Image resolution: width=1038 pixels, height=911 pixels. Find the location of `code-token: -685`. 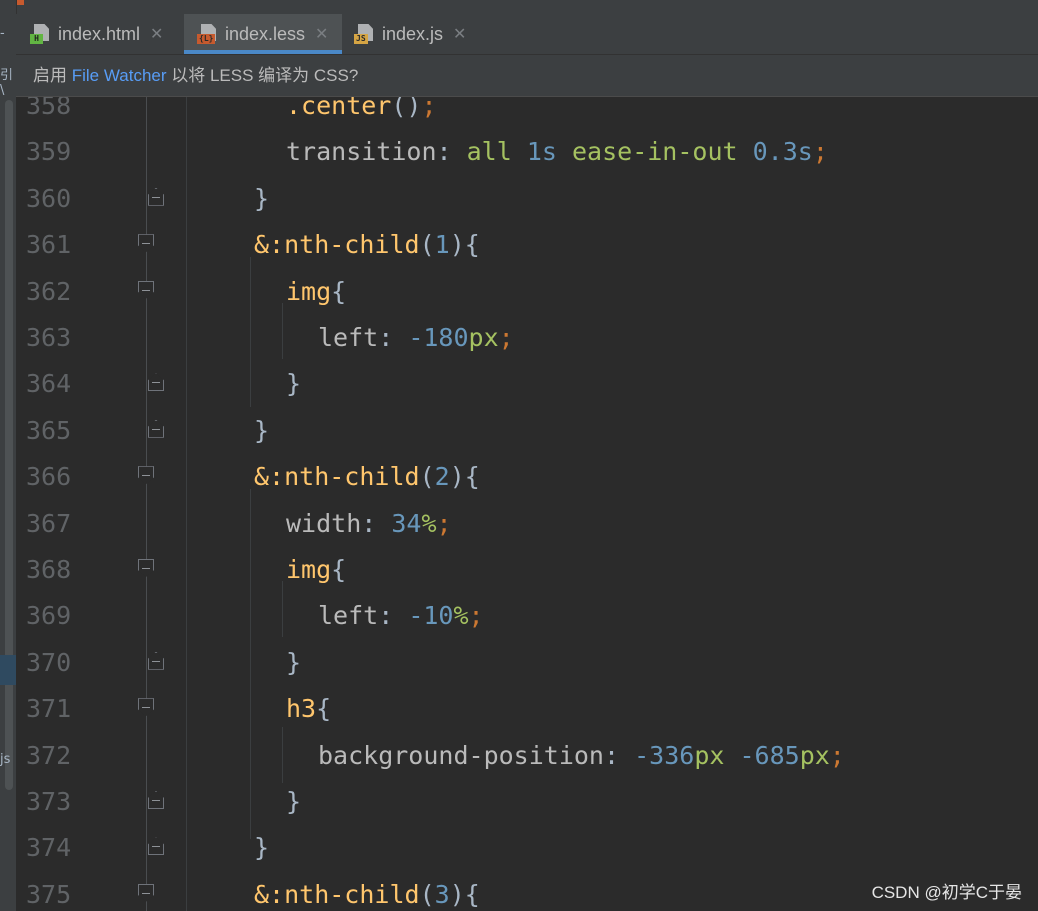

code-token: -685 is located at coordinates (769, 755).